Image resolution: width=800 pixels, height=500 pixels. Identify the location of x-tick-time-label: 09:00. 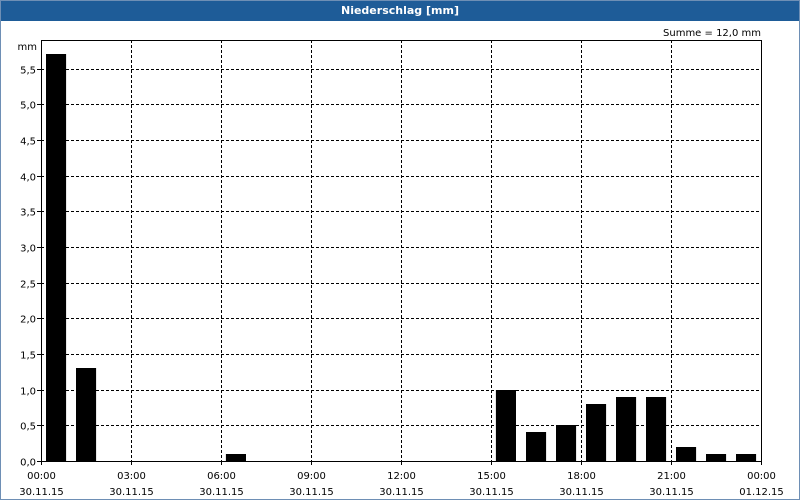
(311, 476).